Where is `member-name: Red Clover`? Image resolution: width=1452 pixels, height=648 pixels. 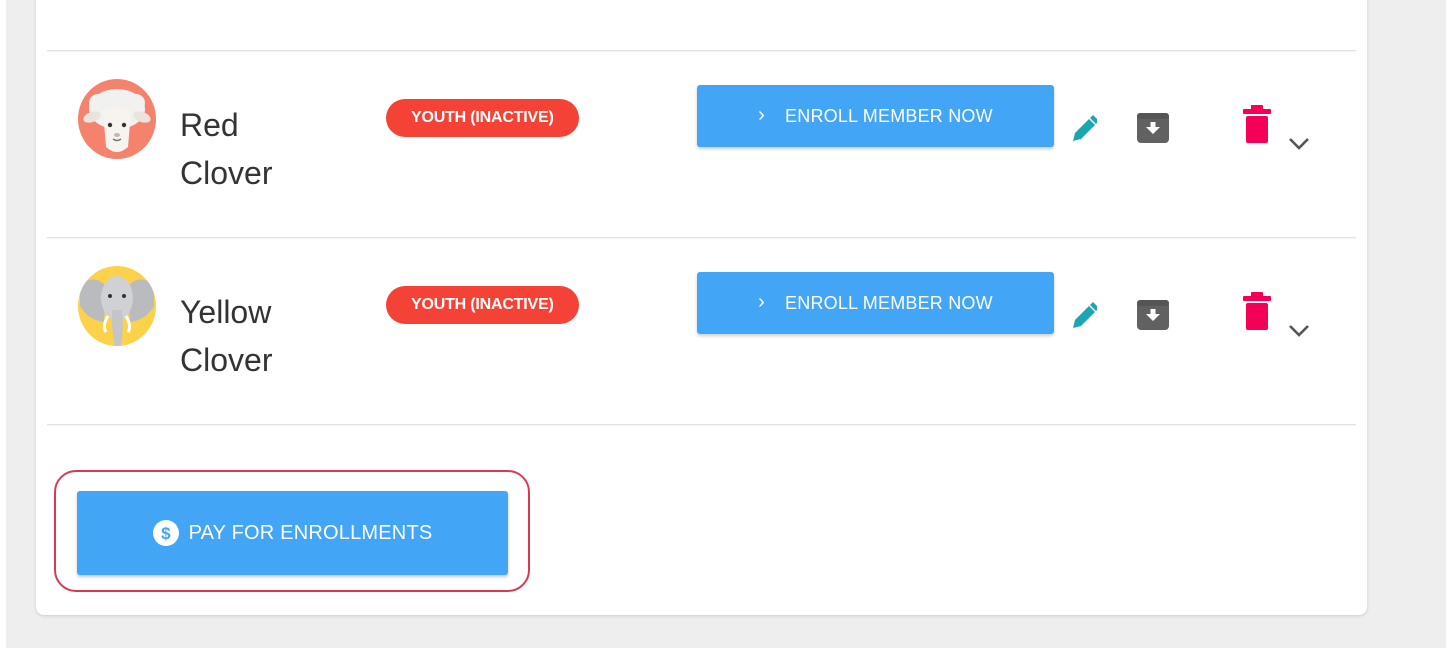
member-name: Red Clover is located at coordinates (280, 149).